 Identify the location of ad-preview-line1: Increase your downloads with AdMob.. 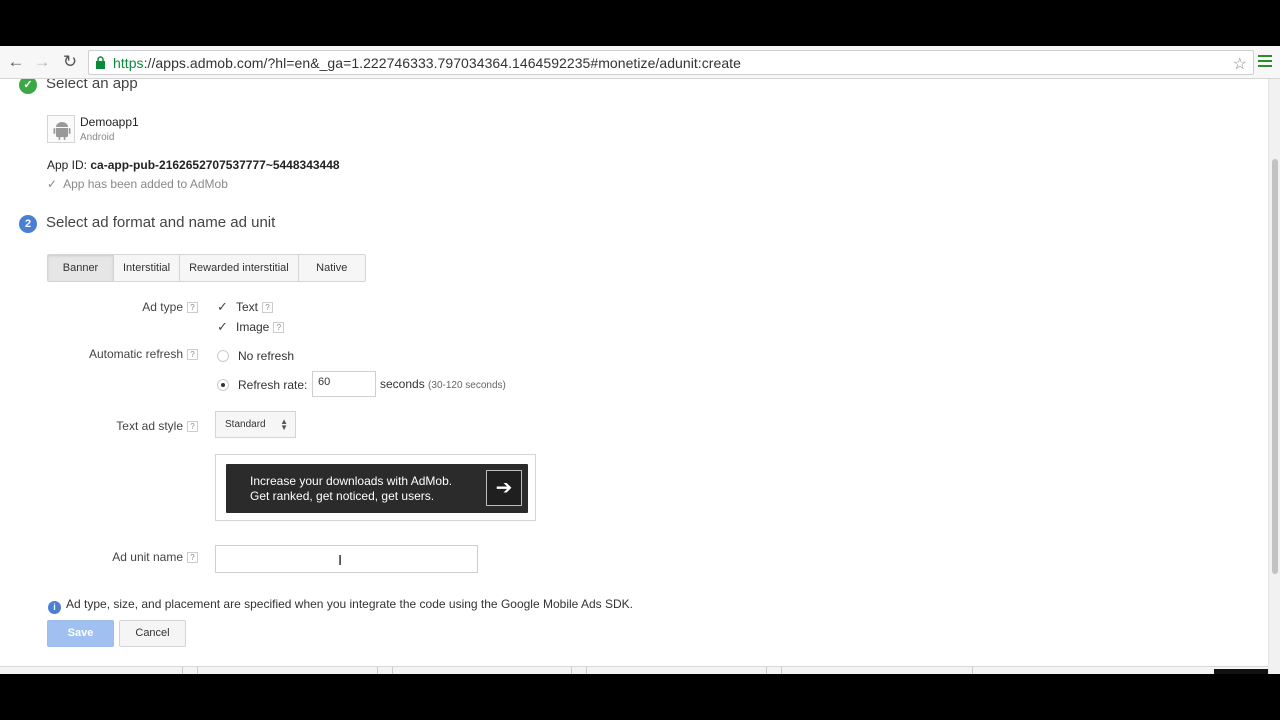
(351, 481).